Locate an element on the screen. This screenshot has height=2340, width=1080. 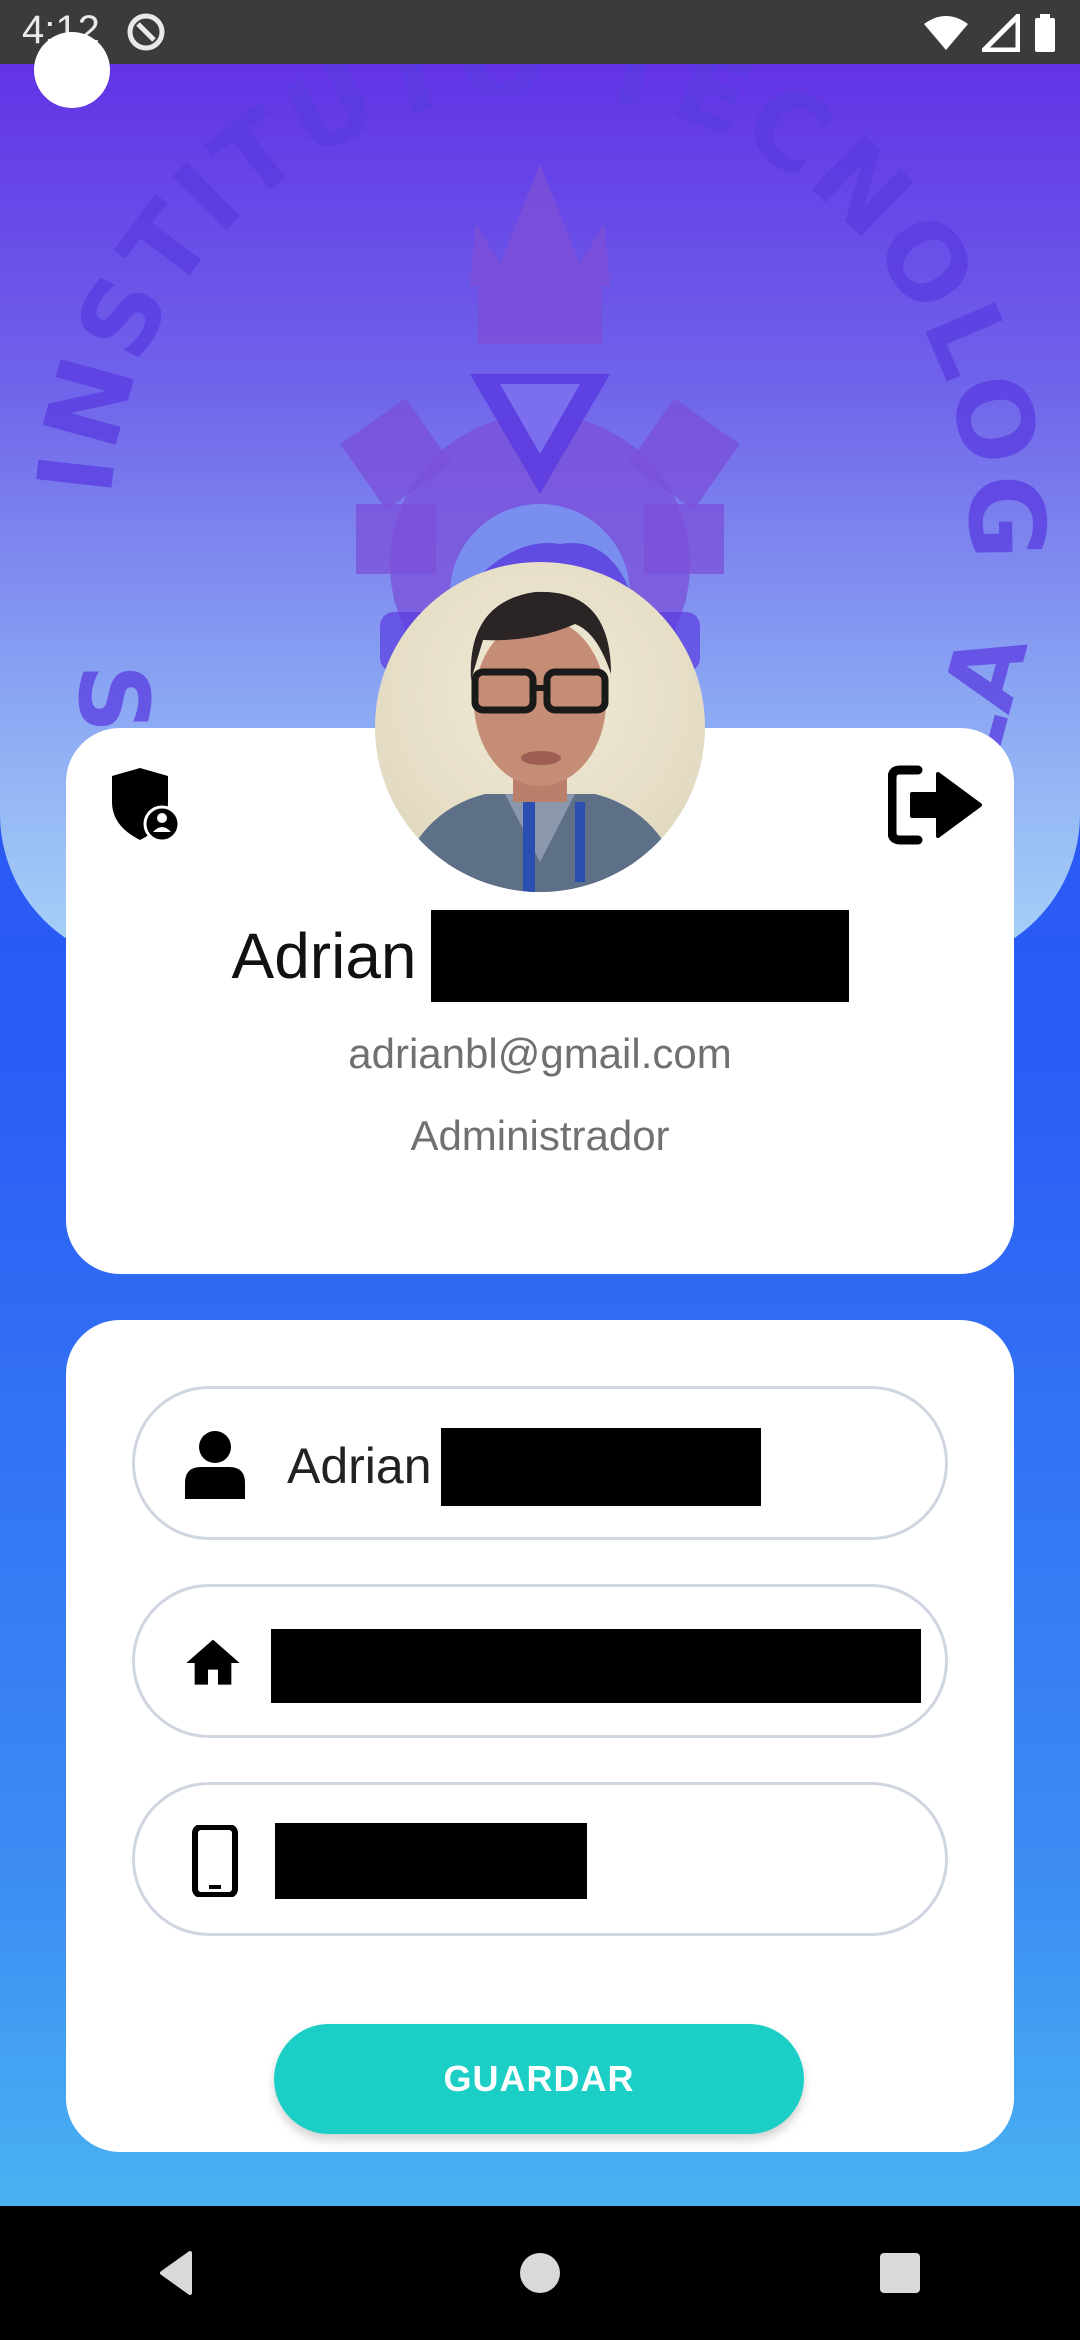
wifi-icon is located at coordinates (946, 33).